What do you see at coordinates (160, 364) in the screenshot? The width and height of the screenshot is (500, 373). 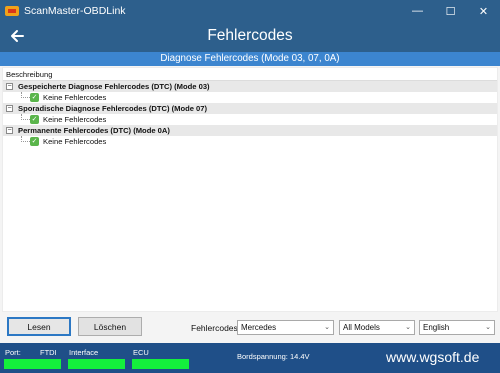 I see `ecu-status-indicator` at bounding box center [160, 364].